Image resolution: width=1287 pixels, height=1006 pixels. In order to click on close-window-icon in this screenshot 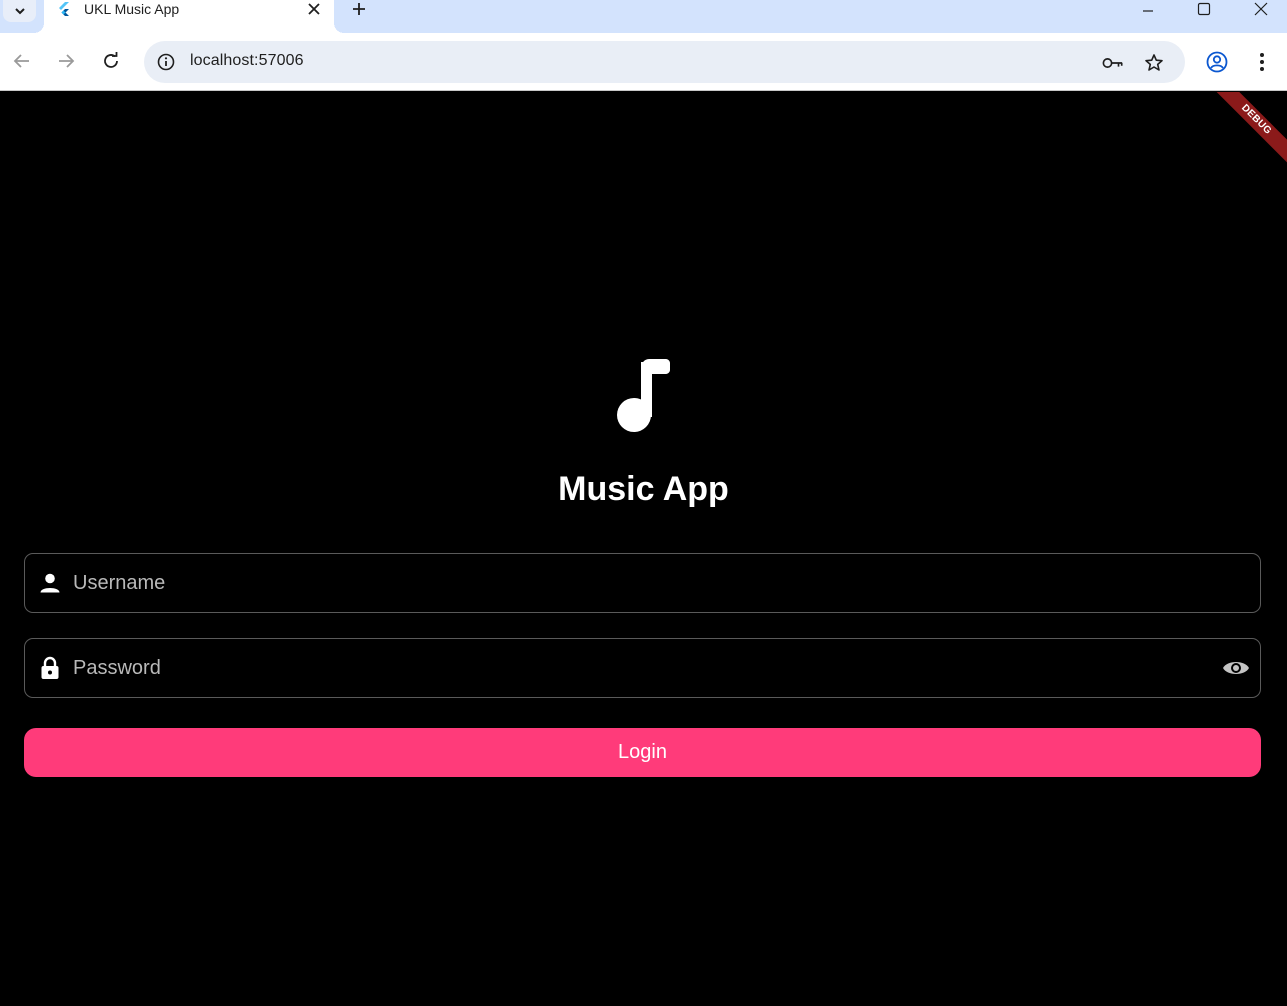, I will do `click(1261, 9)`.